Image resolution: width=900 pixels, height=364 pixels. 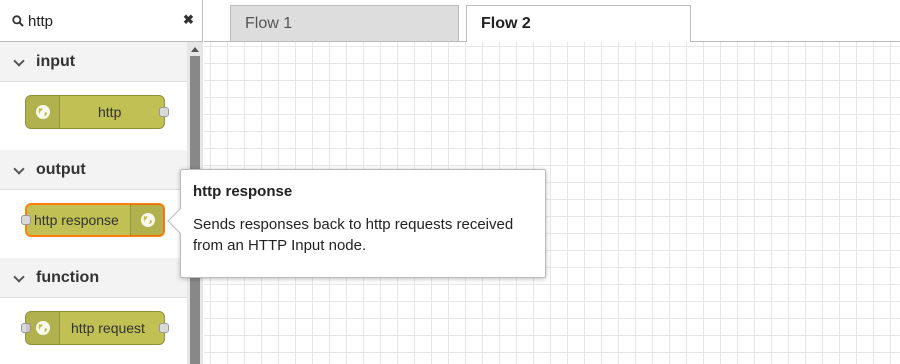 I want to click on tab-flow-1: Flow 1, so click(x=344, y=23).